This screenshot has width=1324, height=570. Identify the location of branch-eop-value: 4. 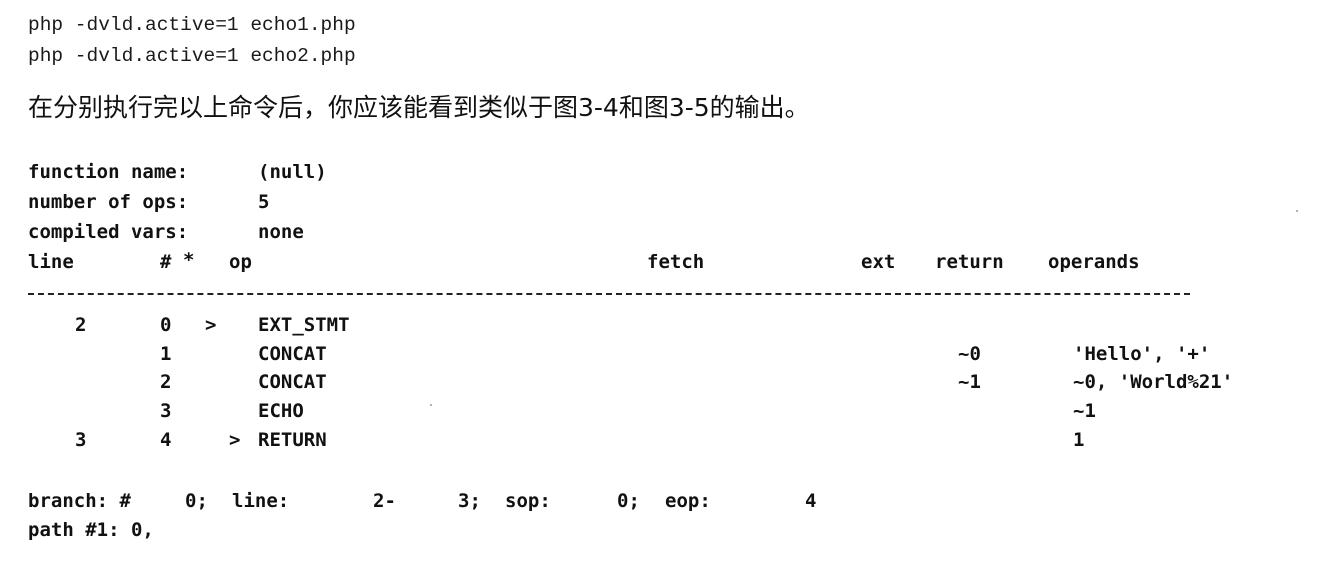
(811, 501).